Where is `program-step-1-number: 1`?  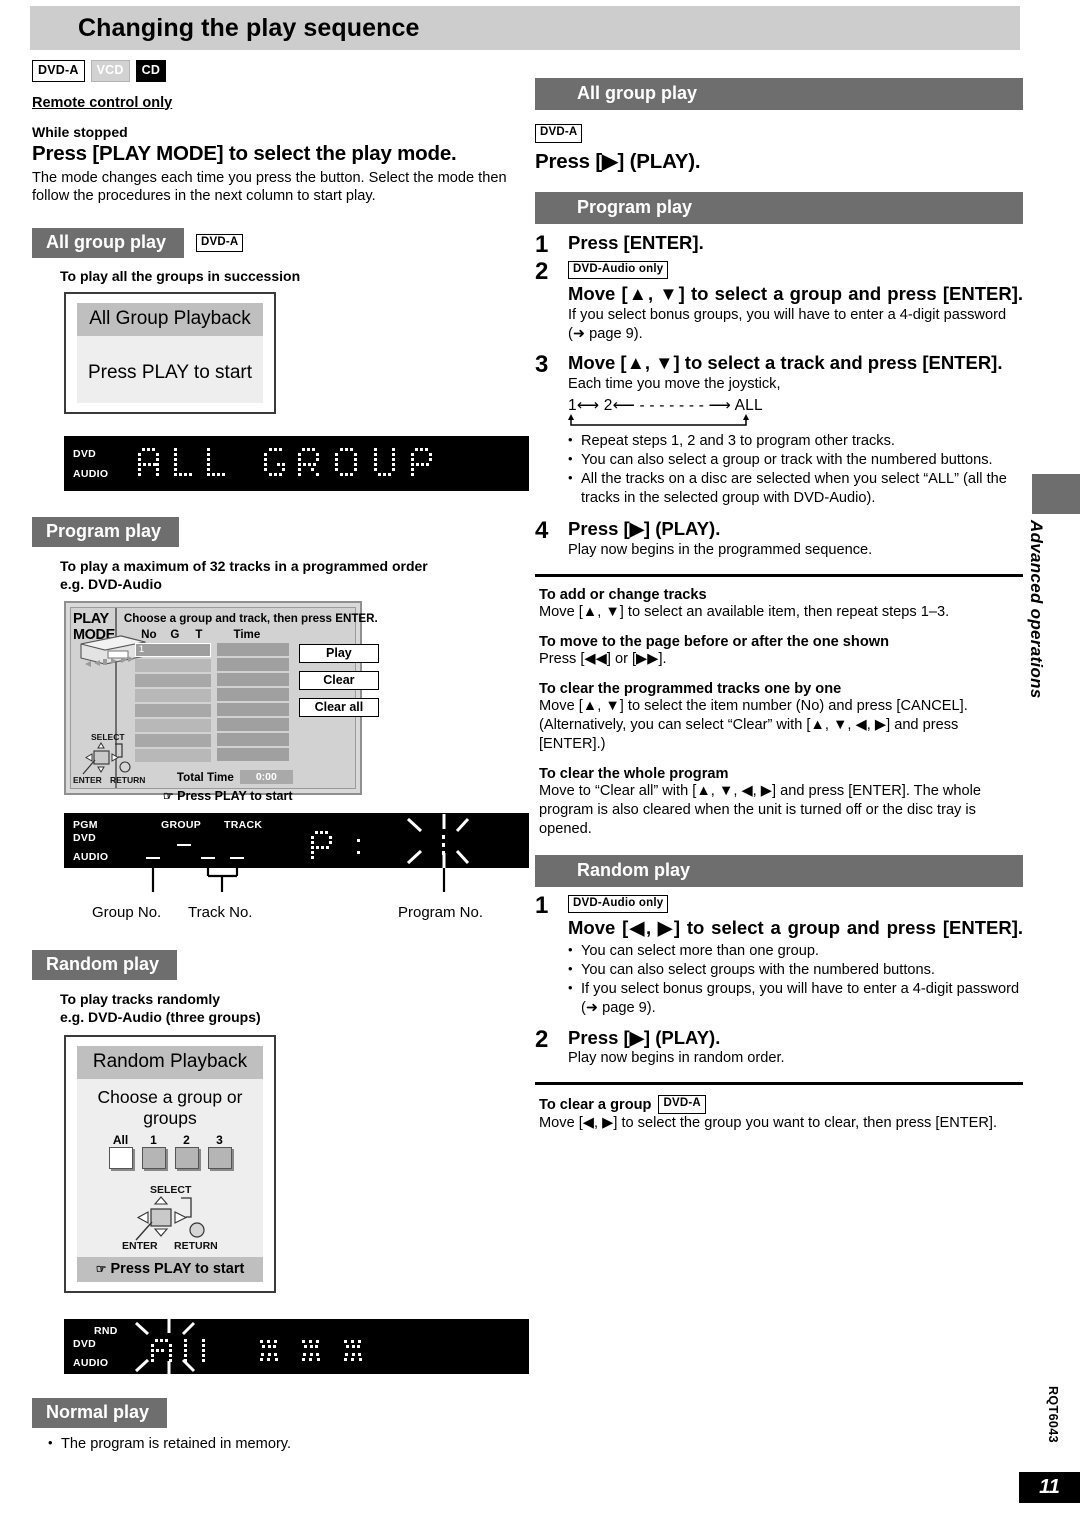
program-step-1-number: 1 is located at coordinates (542, 244).